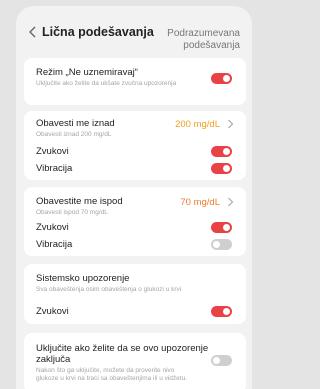 Image resolution: width=320 pixels, height=389 pixels. What do you see at coordinates (98, 32) in the screenshot?
I see `page-title: Lična podešavanja` at bounding box center [98, 32].